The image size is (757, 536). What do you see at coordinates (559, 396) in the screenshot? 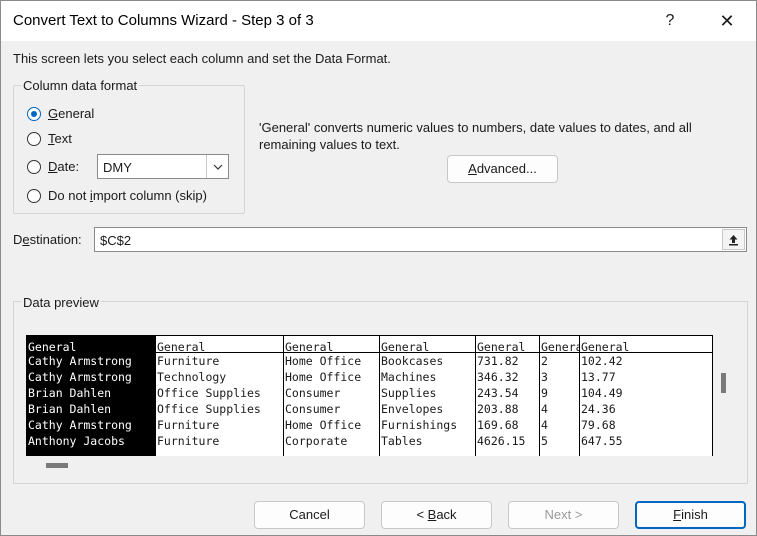
I see `preview-column-6: General 2 3 9 4 4 5` at bounding box center [559, 396].